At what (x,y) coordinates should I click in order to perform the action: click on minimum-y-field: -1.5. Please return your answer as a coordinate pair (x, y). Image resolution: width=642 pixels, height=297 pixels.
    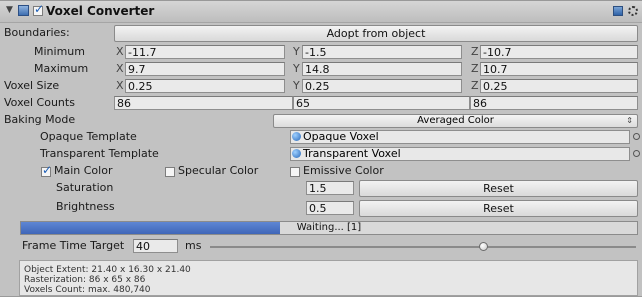
    Looking at the image, I should click on (382, 52).